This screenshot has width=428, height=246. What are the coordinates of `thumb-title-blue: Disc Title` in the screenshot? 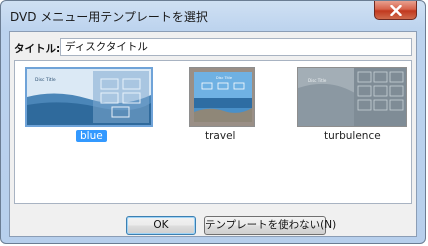 It's located at (45, 80).